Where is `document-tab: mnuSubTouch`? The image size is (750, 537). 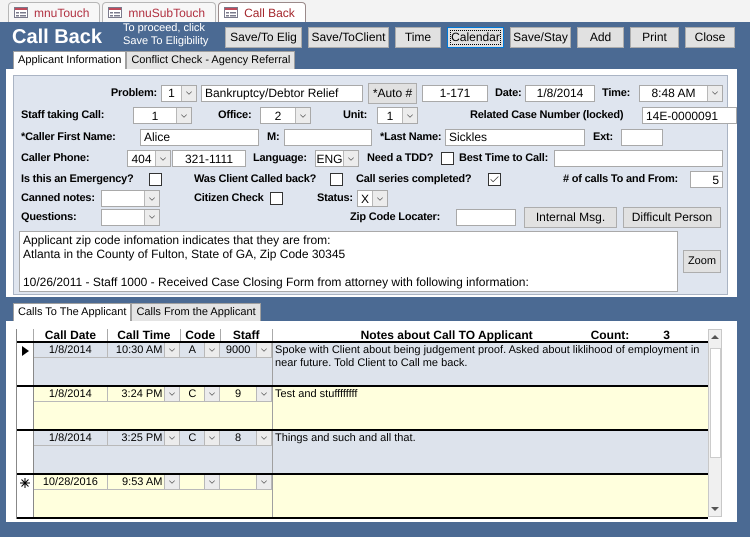
document-tab: mnuSubTouch is located at coordinates (159, 12).